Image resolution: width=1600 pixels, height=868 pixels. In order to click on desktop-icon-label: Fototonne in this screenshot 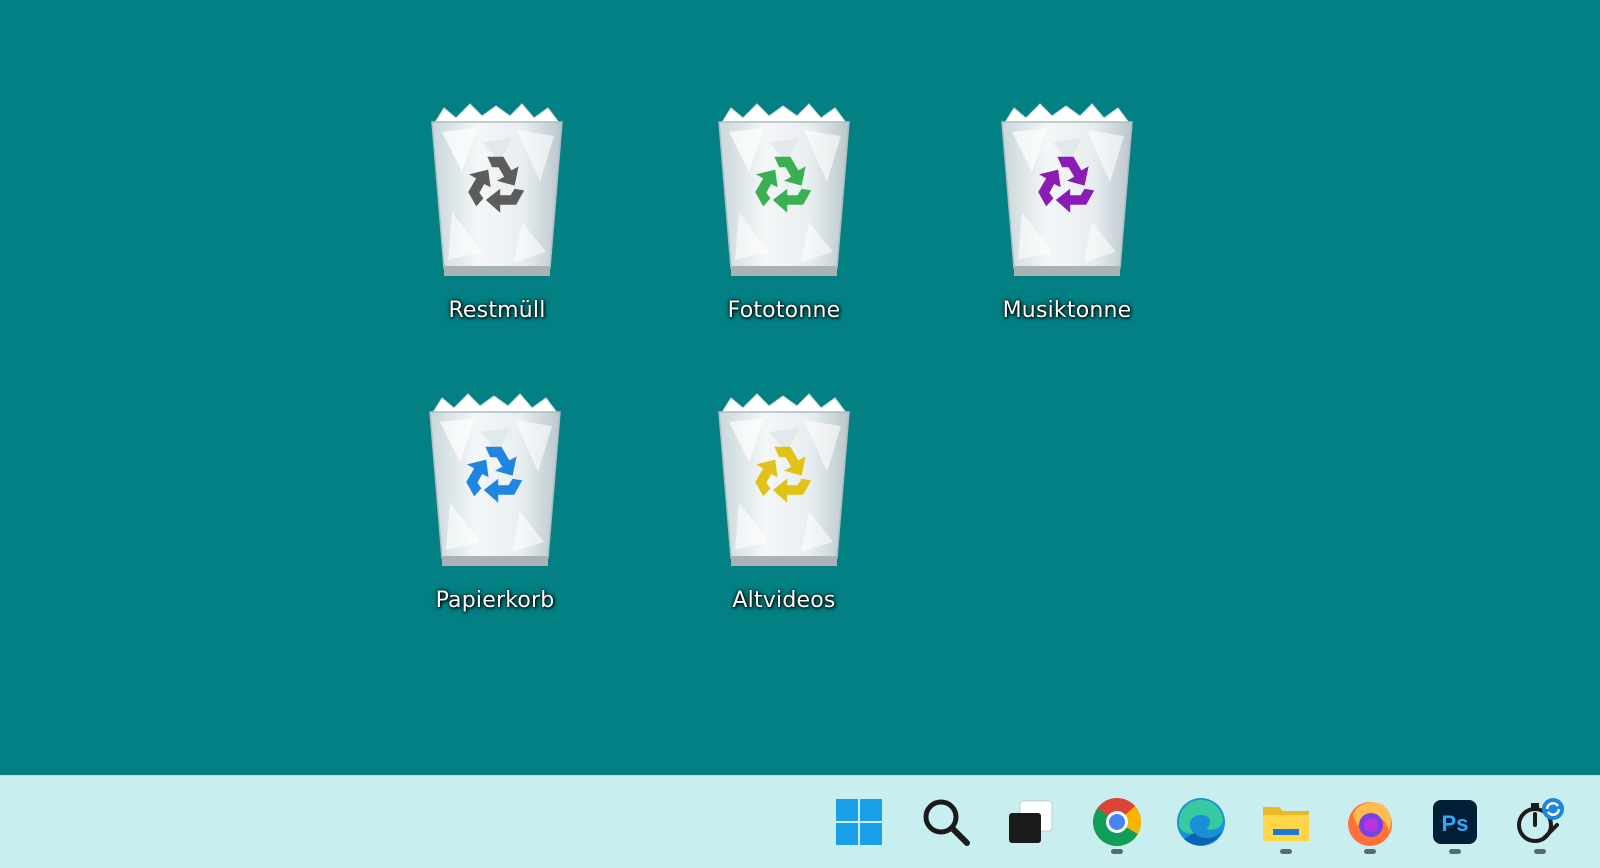, I will do `click(784, 310)`.